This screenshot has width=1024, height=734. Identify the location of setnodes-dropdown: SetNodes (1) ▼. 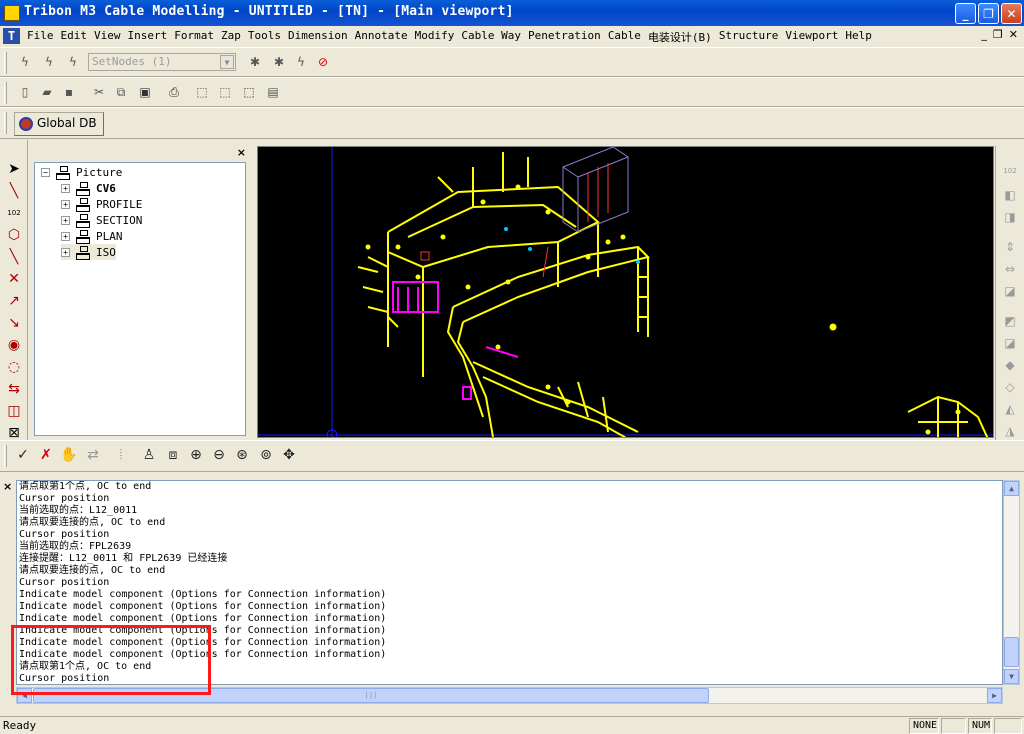
(162, 62).